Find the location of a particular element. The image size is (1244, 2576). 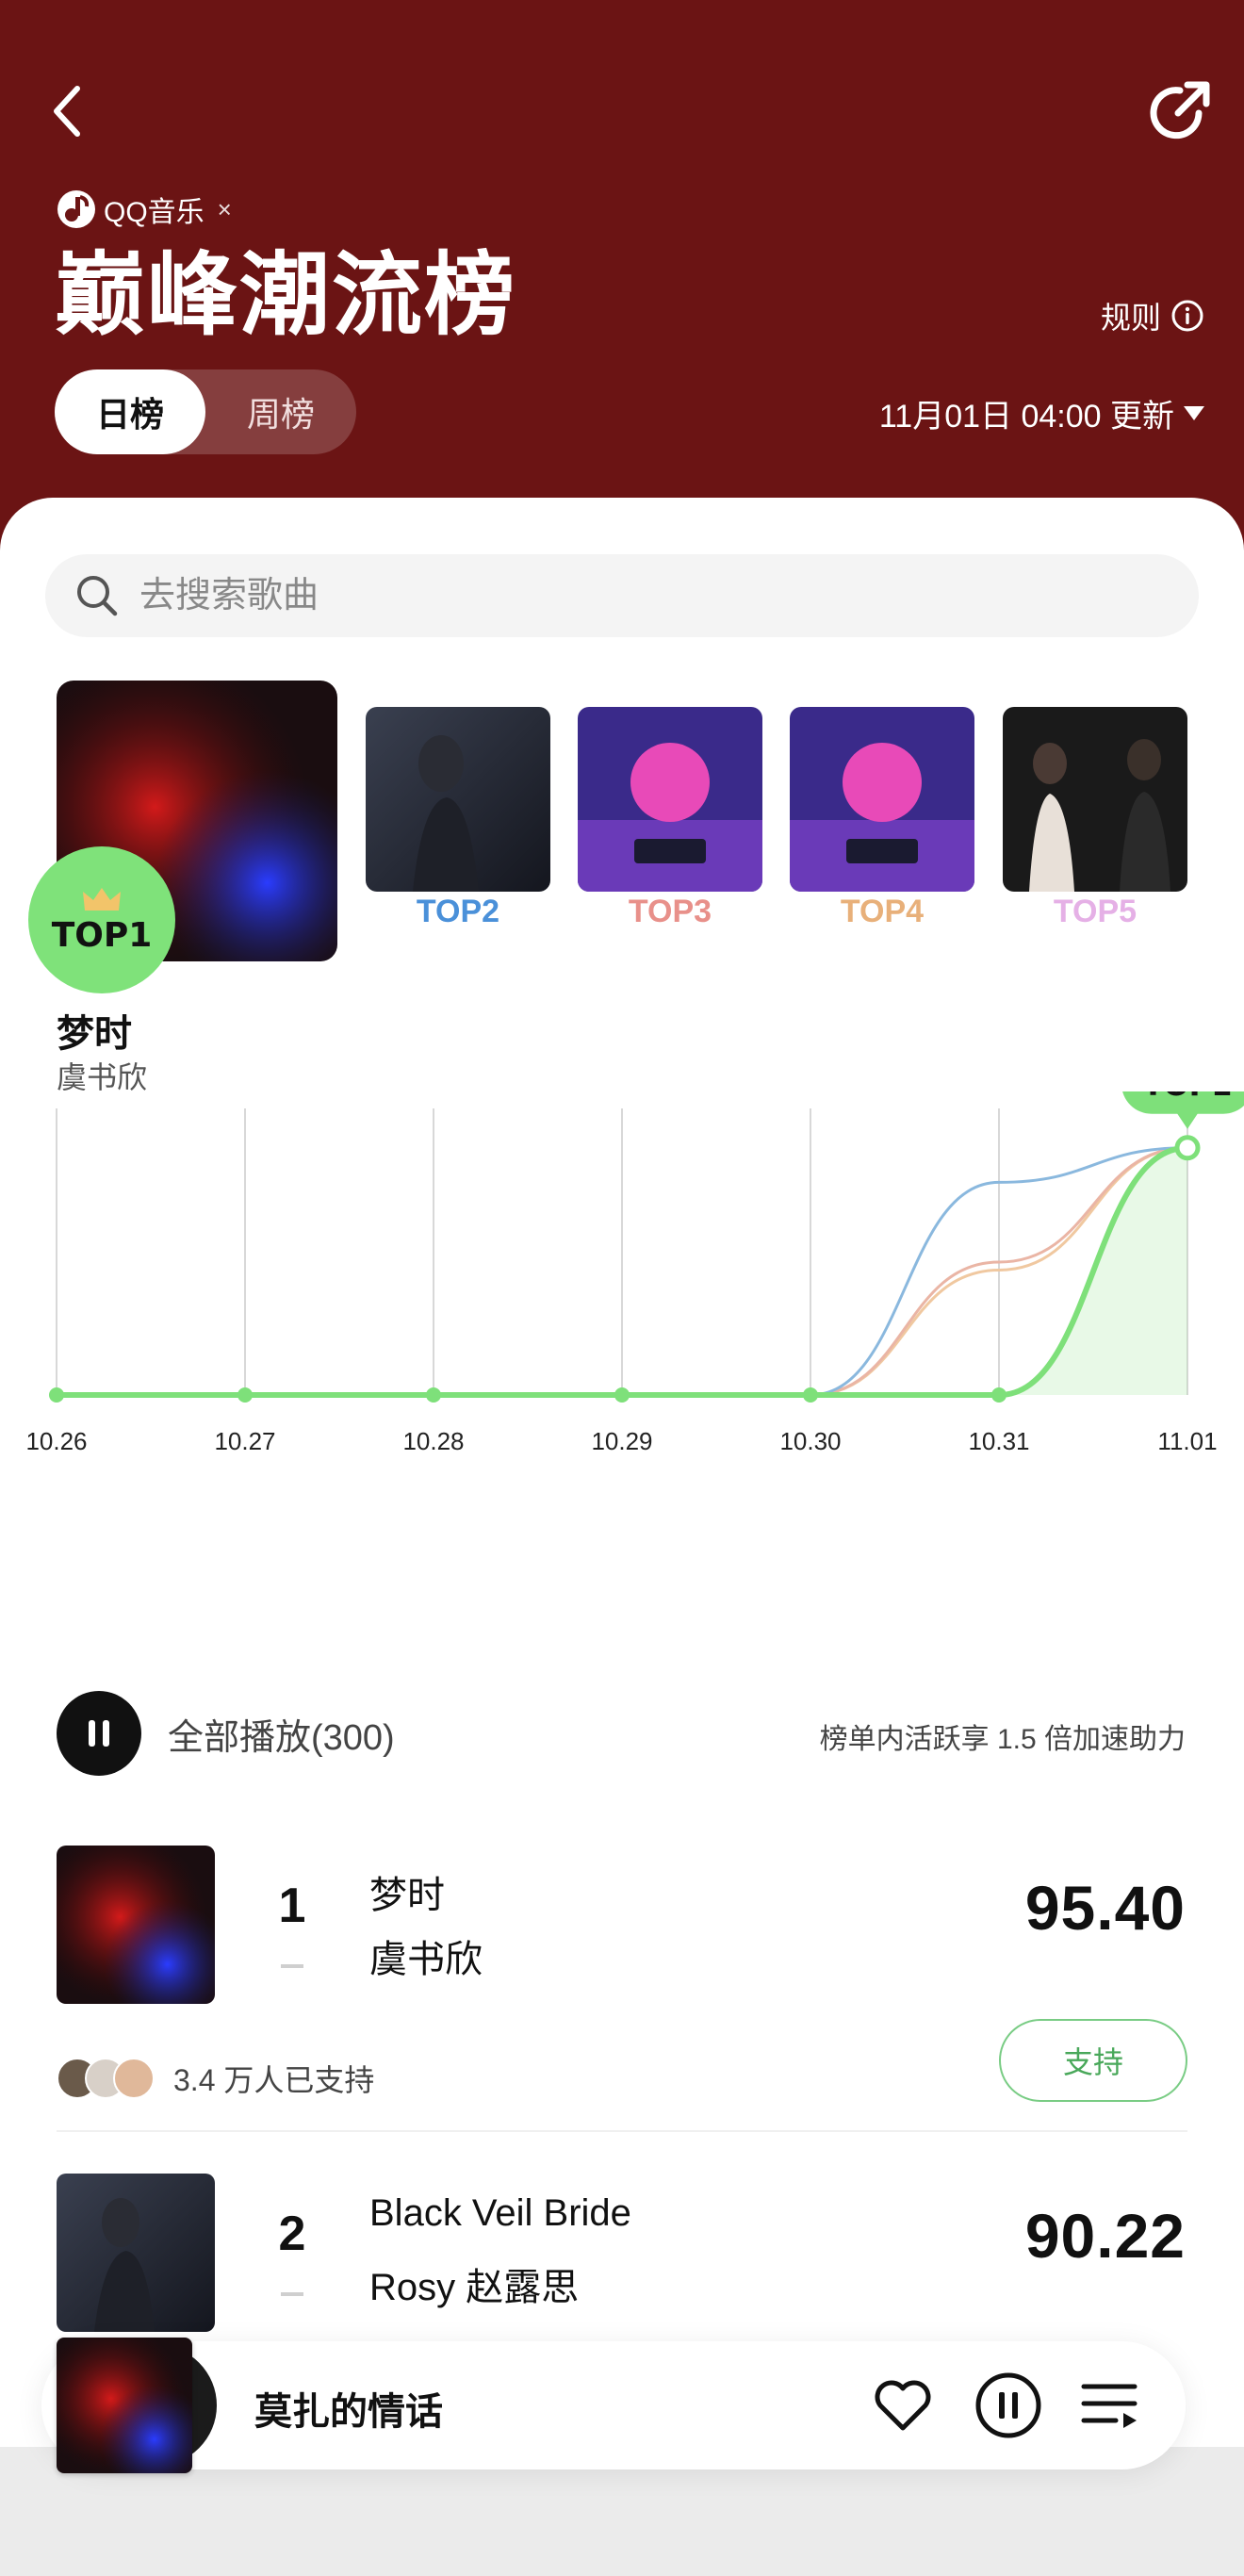

crown-icon is located at coordinates (102, 899).